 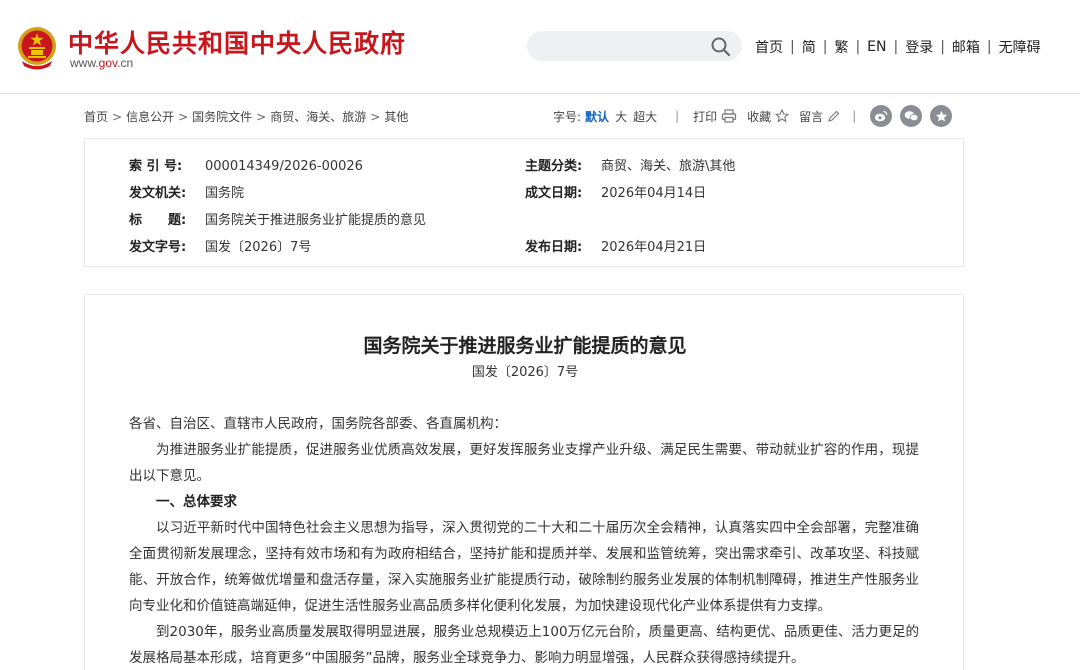 What do you see at coordinates (621, 116) in the screenshot?
I see `font-size-large: 大` at bounding box center [621, 116].